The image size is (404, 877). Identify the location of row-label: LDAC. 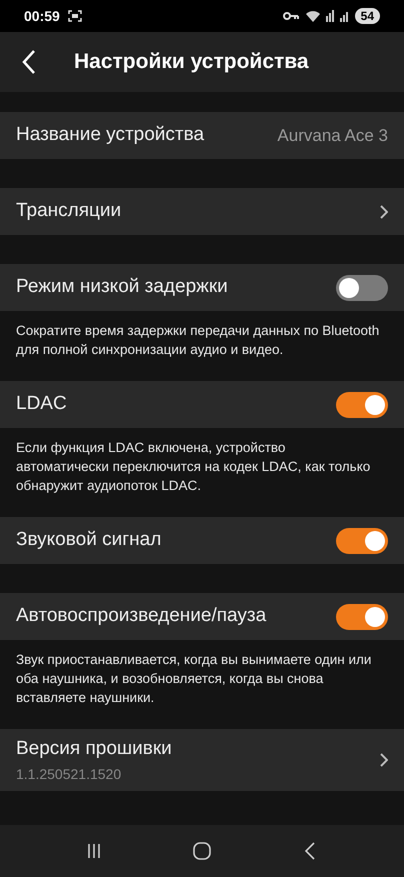
(42, 404).